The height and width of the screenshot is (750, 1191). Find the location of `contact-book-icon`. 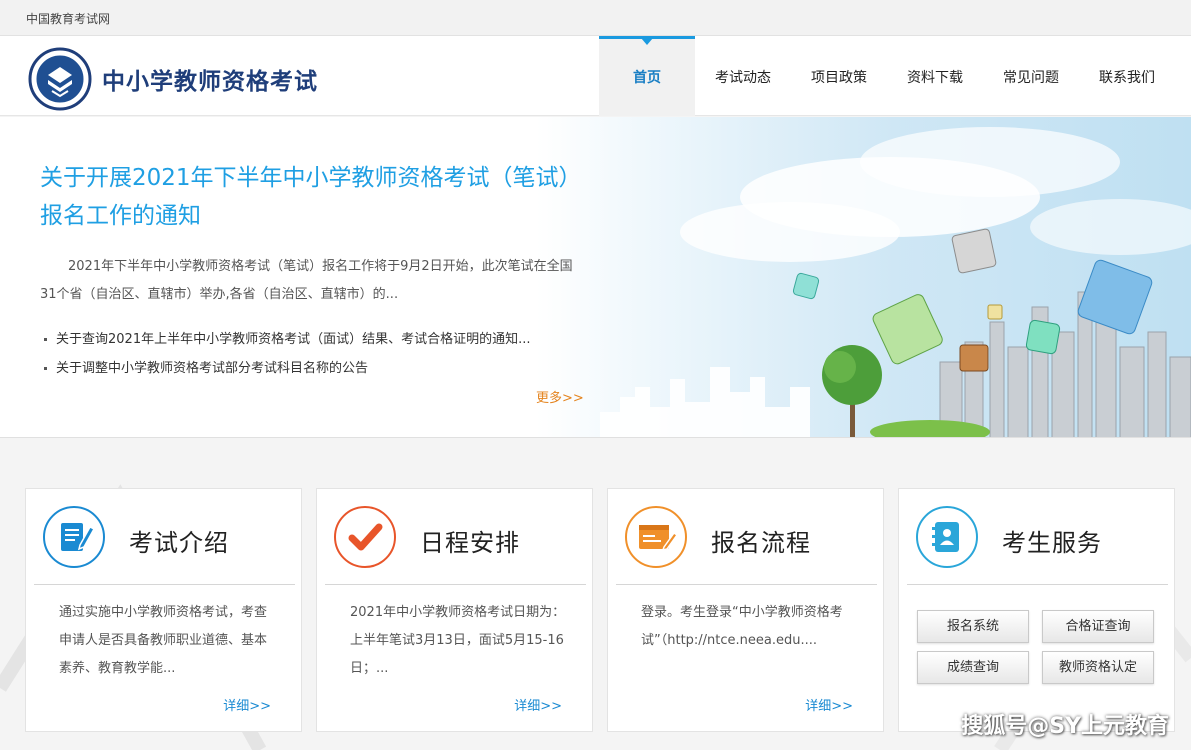

contact-book-icon is located at coordinates (947, 537).